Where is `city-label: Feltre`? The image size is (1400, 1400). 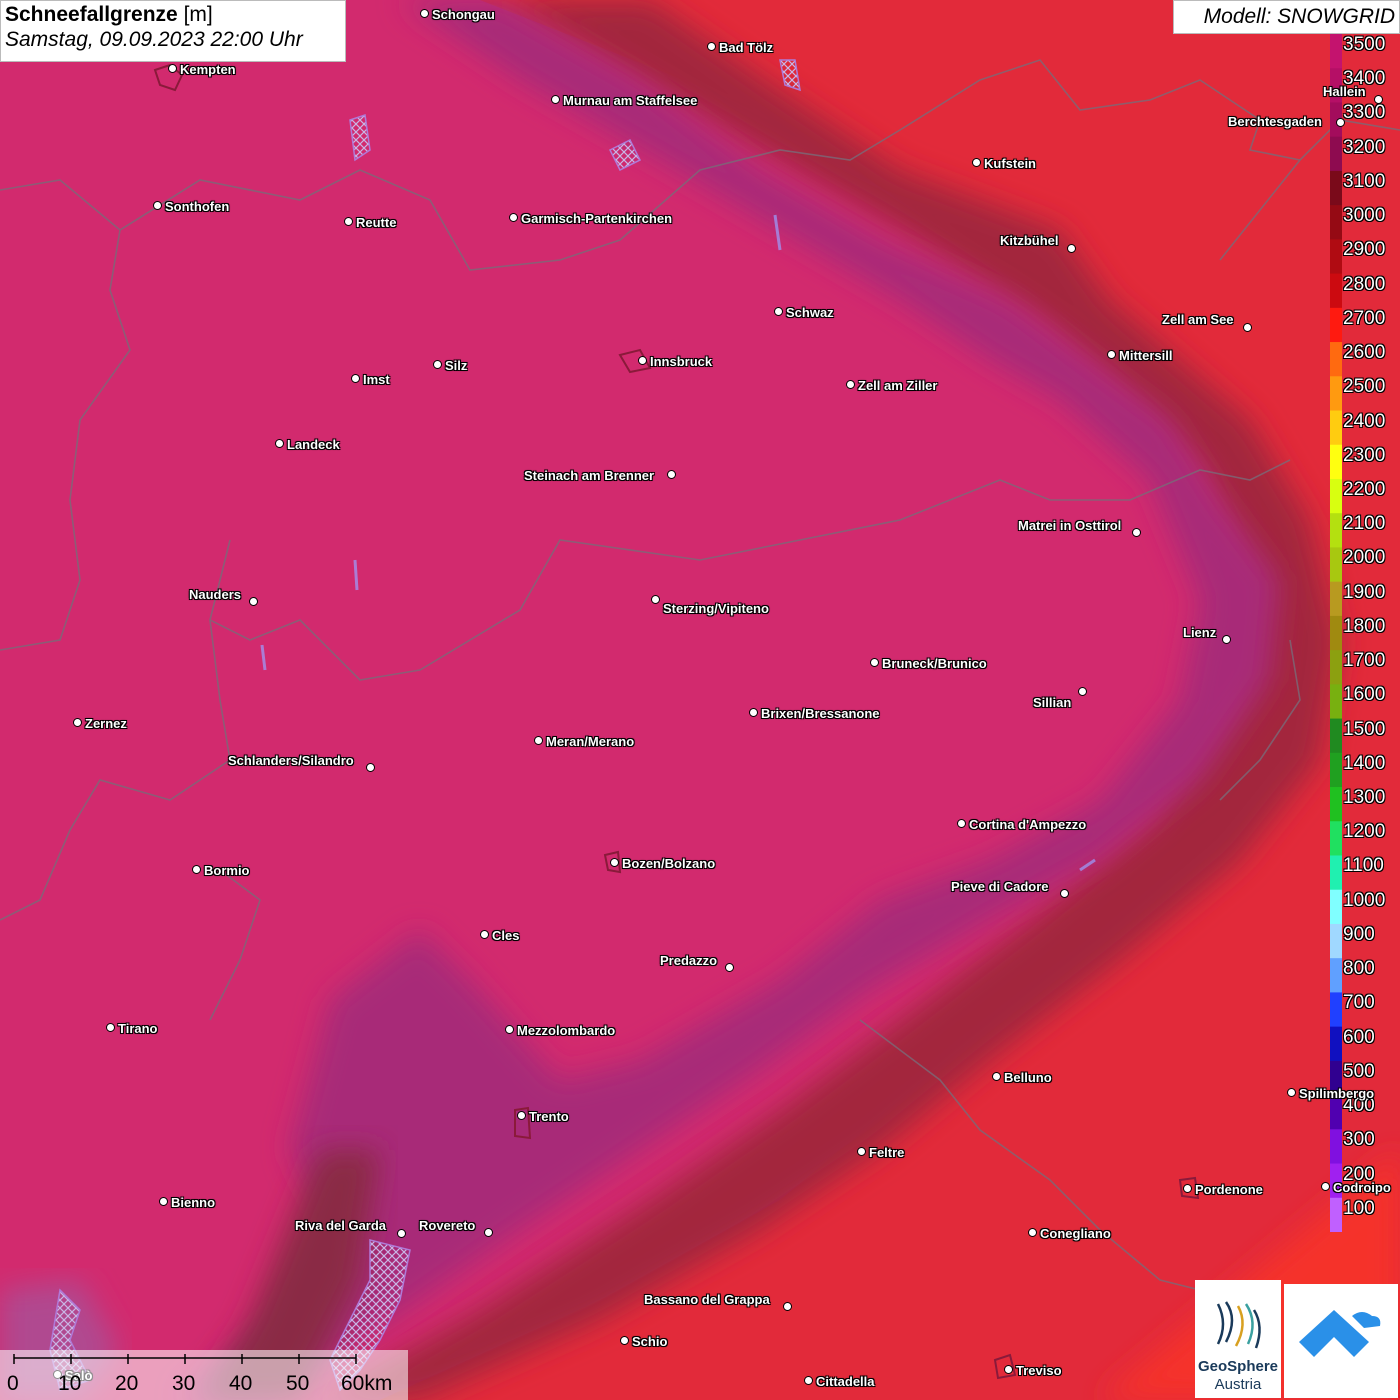 city-label: Feltre is located at coordinates (887, 1152).